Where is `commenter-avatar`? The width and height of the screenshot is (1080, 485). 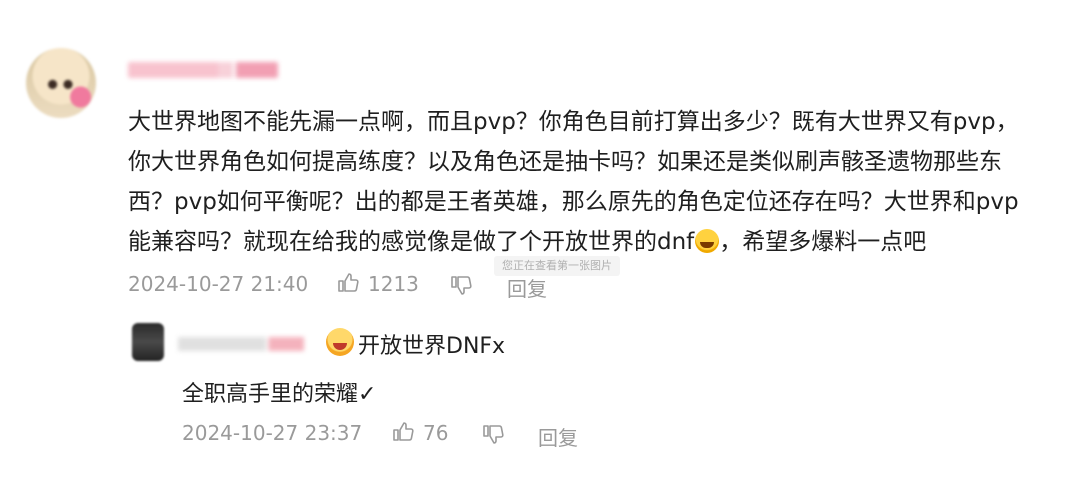 commenter-avatar is located at coordinates (61, 83).